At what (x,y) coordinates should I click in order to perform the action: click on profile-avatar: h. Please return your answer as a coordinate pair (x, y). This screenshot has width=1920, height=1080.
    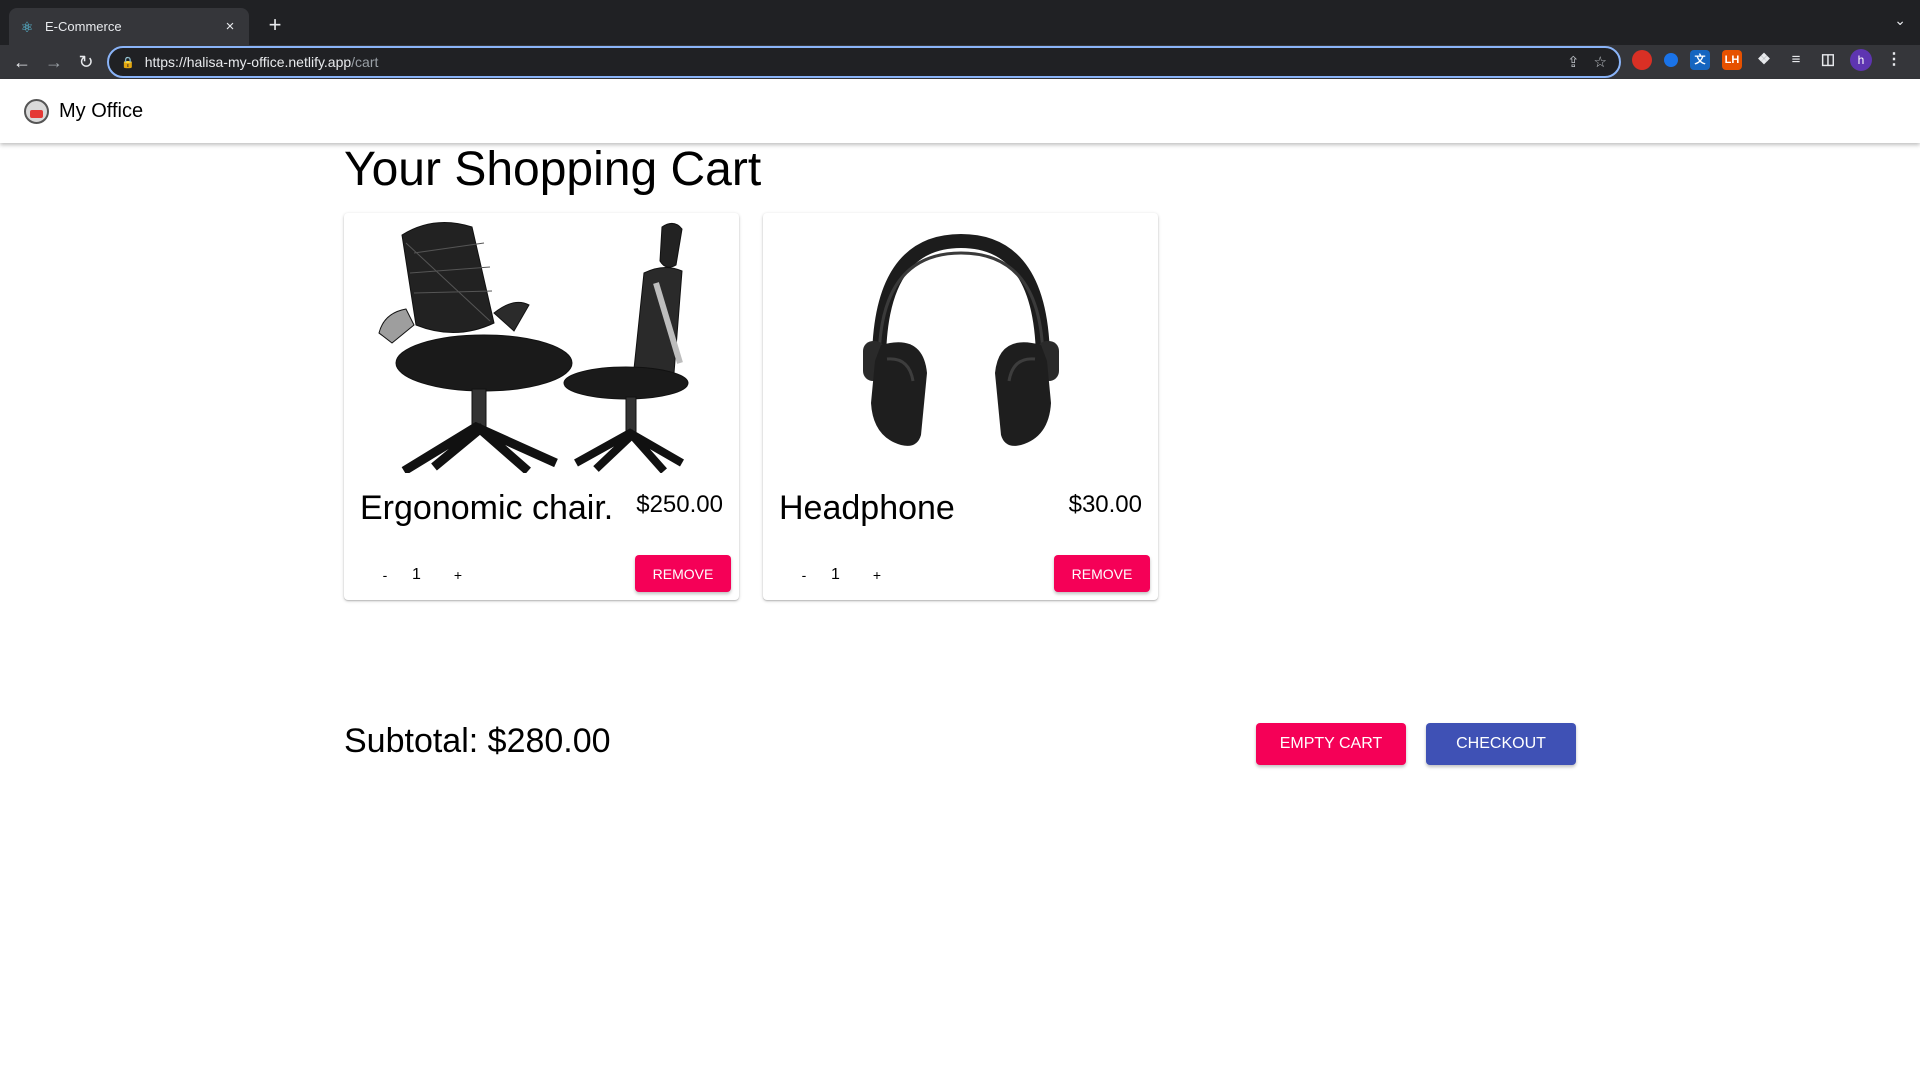
    Looking at the image, I should click on (1861, 60).